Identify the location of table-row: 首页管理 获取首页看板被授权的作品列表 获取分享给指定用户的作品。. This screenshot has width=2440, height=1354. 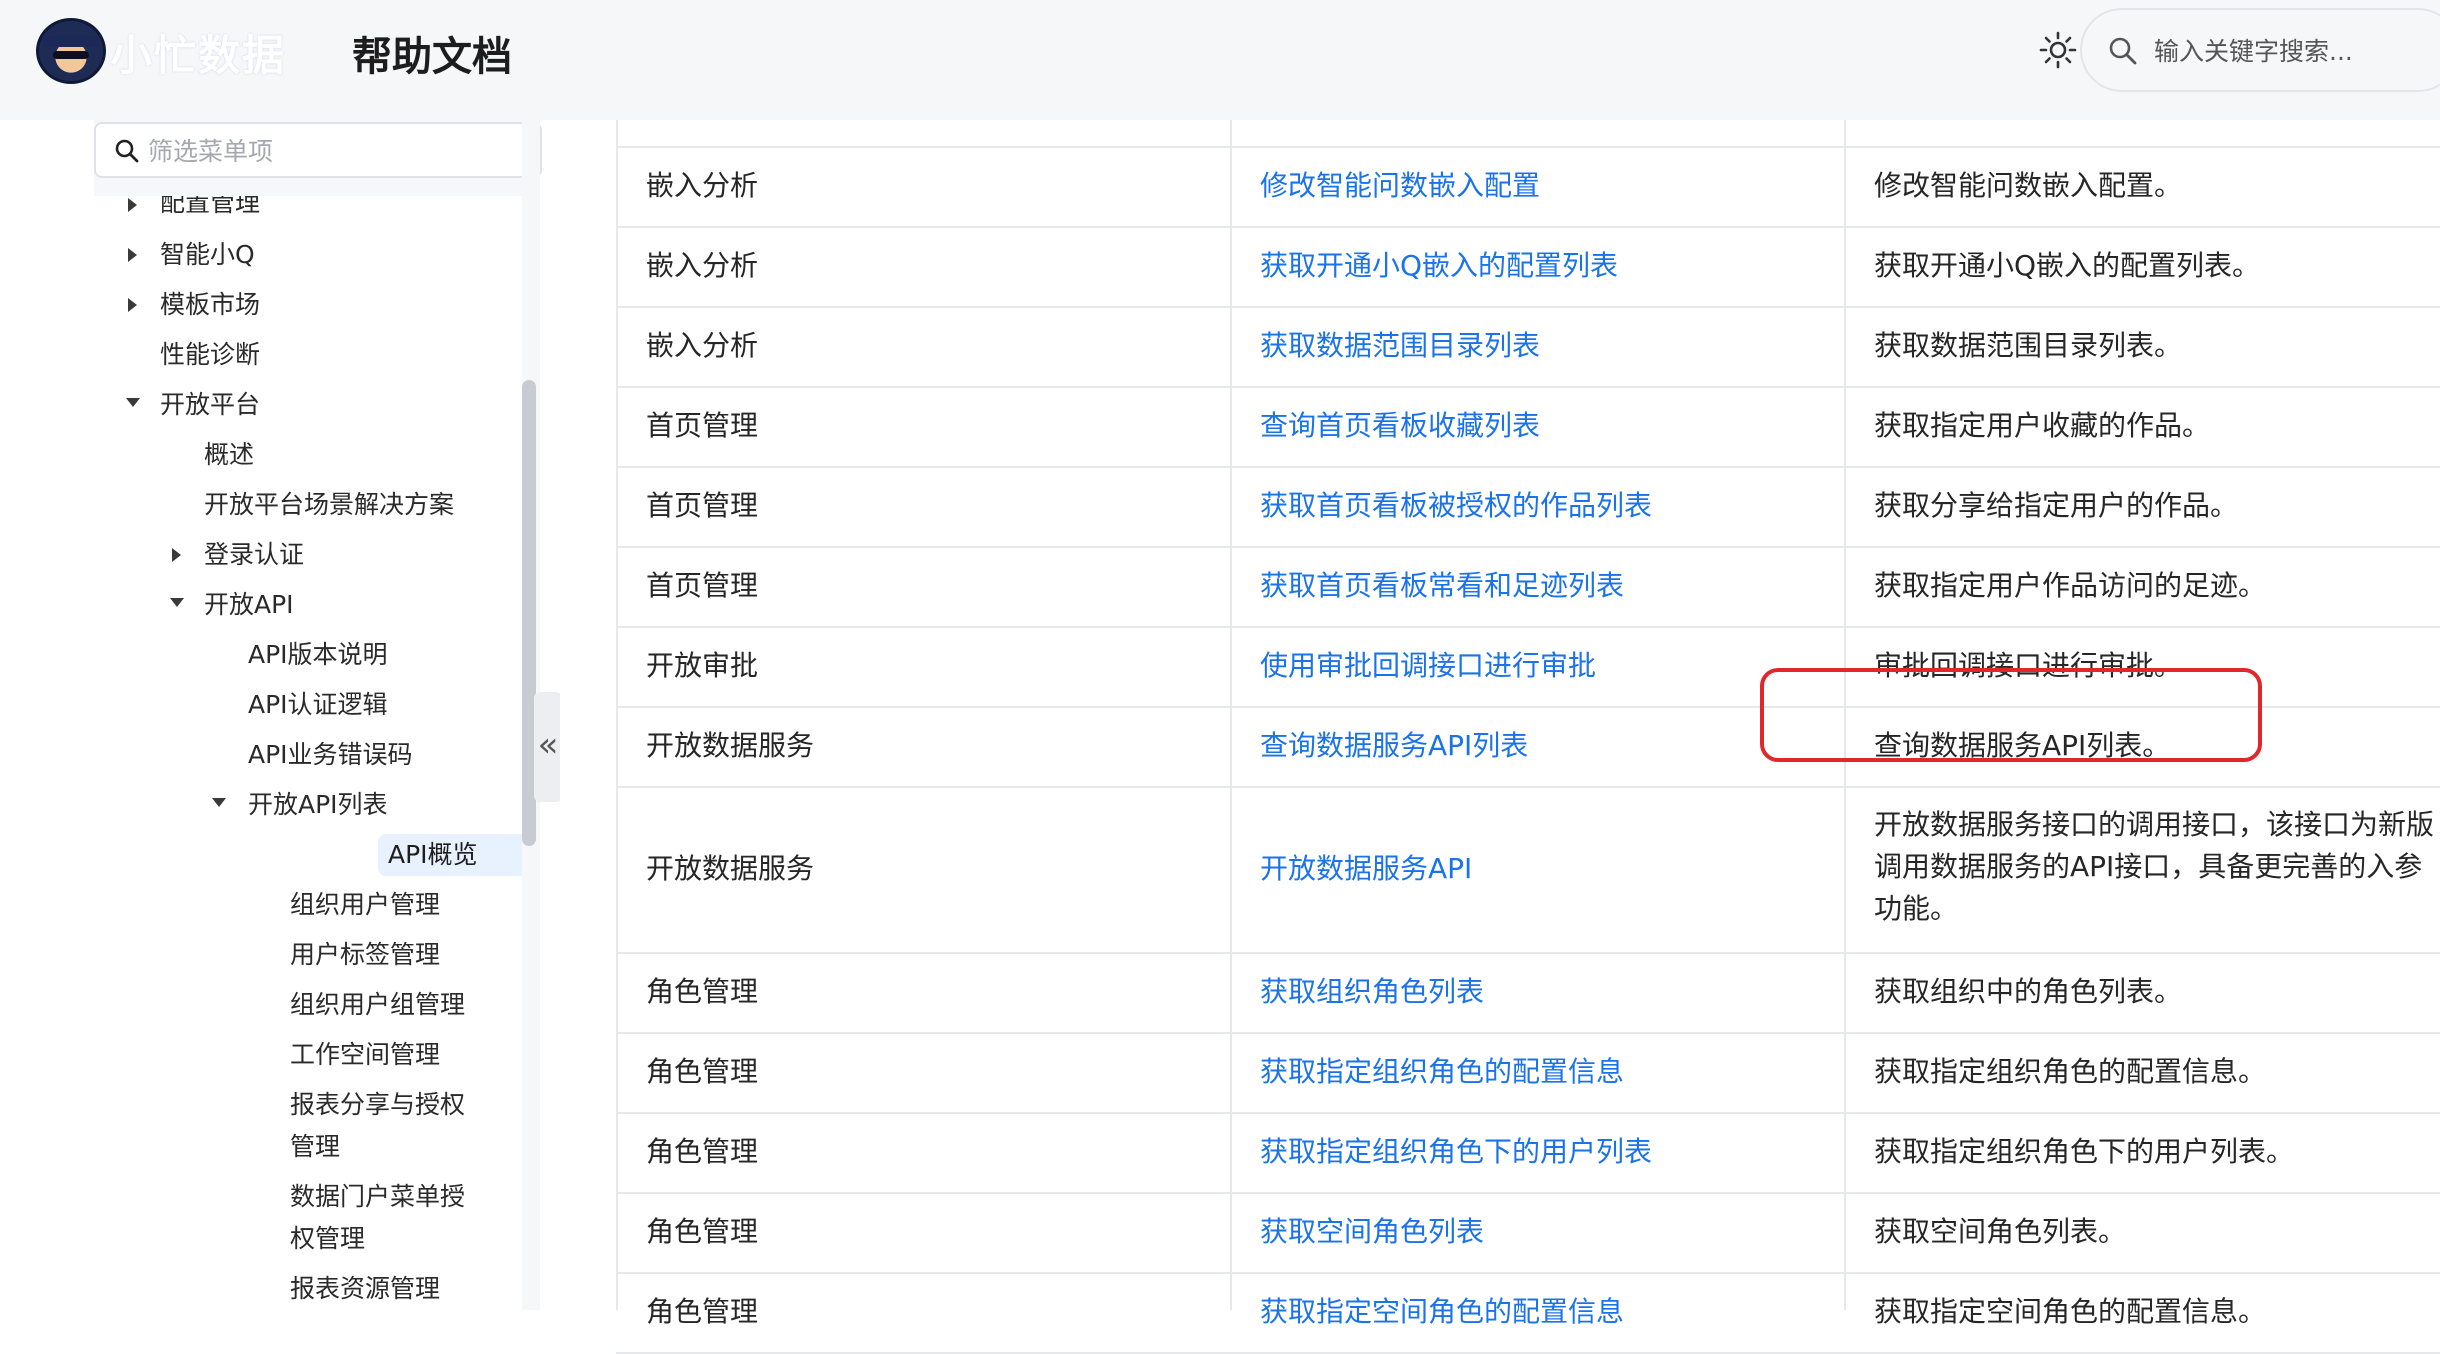
(1528, 508).